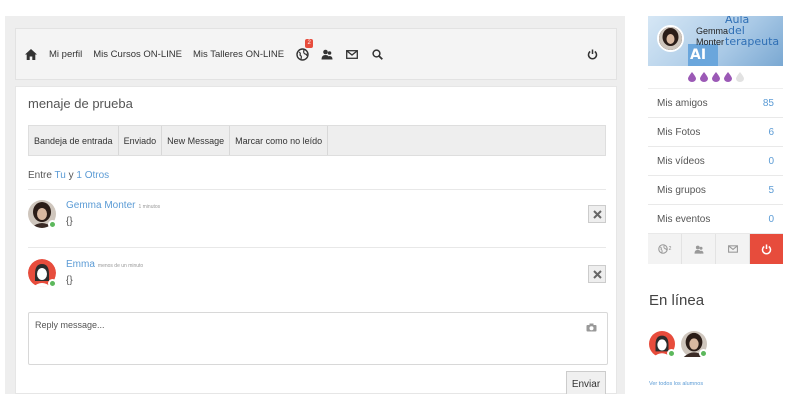 The width and height of the screenshot is (800, 394). Describe the element at coordinates (141, 140) in the screenshot. I see `tab-sent: Enviado` at that location.